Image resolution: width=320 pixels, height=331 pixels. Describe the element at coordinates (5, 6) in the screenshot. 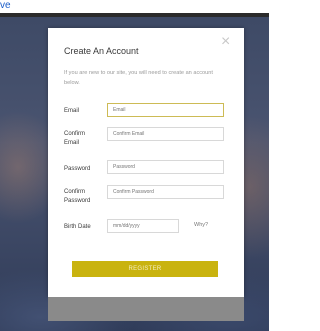

I see `top-bar-link: ve` at that location.